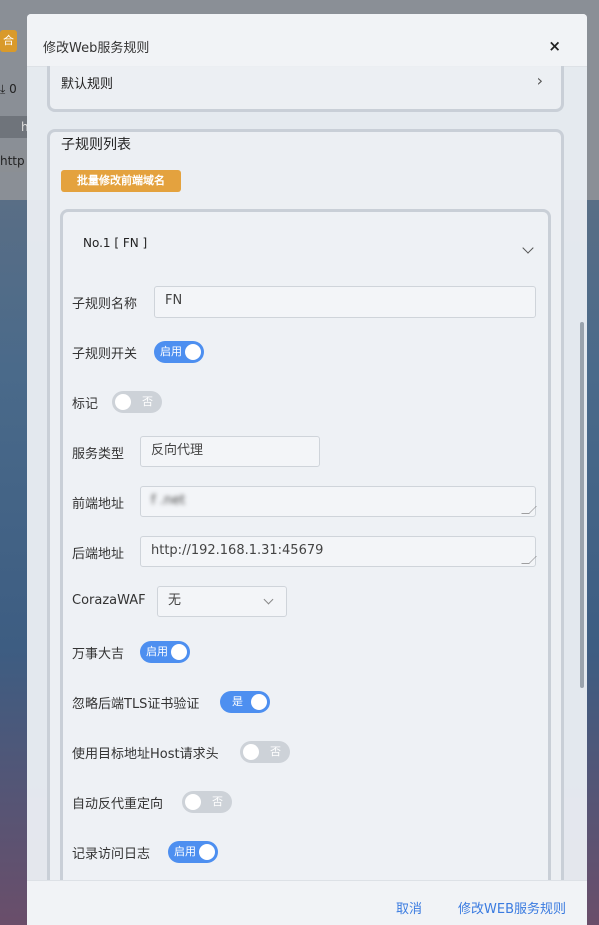 This screenshot has height=925, width=599. What do you see at coordinates (222, 601) in the screenshot?
I see `waf-select: 无` at bounding box center [222, 601].